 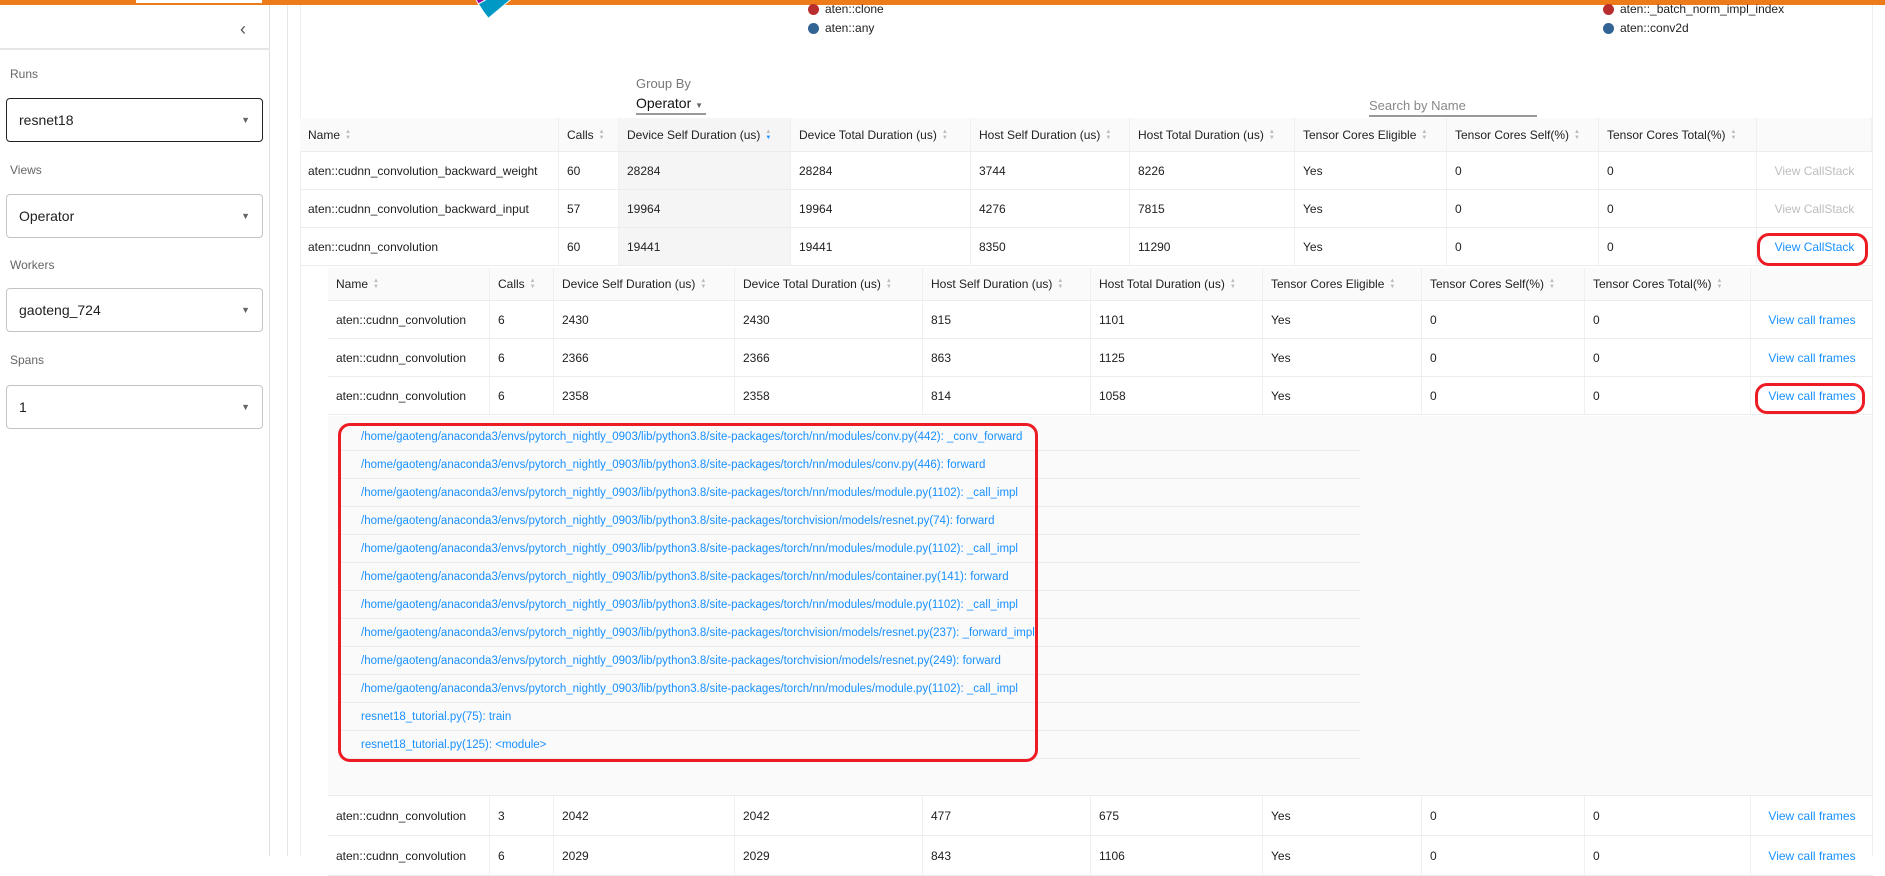 I want to click on table-cell: 60, so click(x=589, y=170).